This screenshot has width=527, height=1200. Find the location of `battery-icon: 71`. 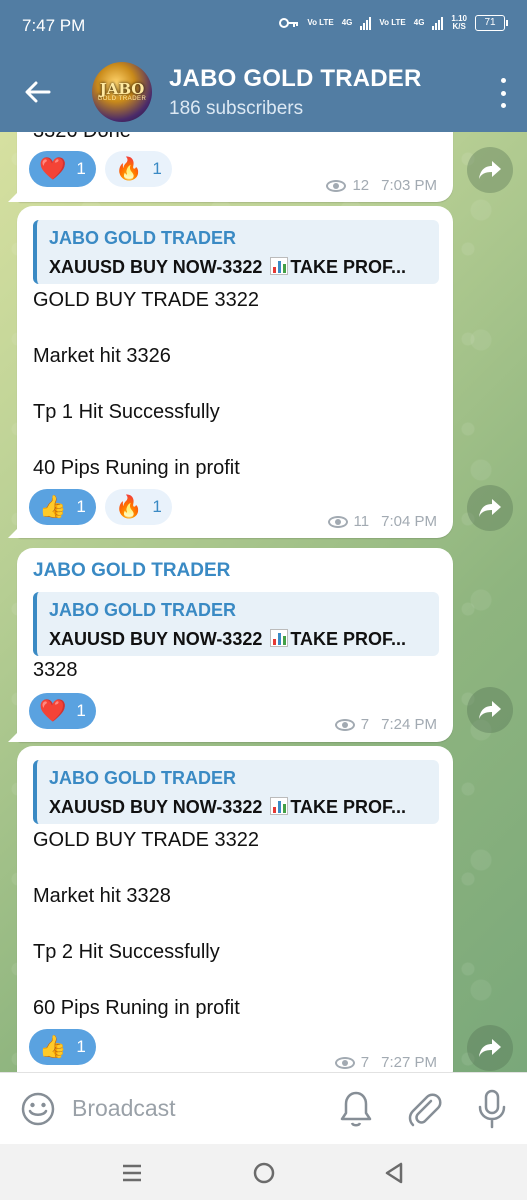

battery-icon: 71 is located at coordinates (491, 23).